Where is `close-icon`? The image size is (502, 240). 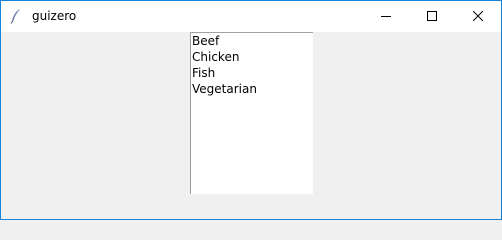 close-icon is located at coordinates (478, 16).